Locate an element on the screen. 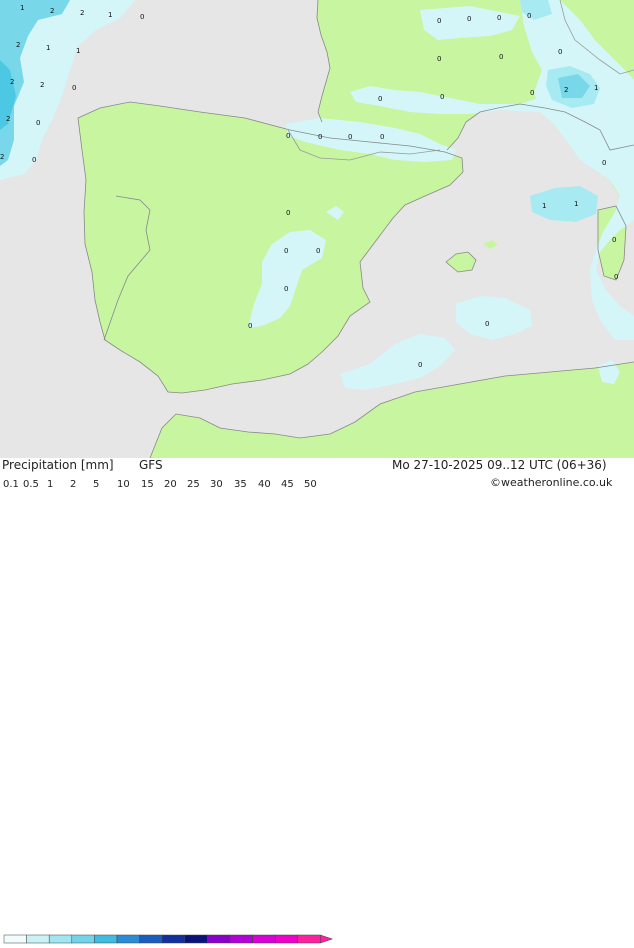  legend-tick: 0.1 is located at coordinates (11, 484).